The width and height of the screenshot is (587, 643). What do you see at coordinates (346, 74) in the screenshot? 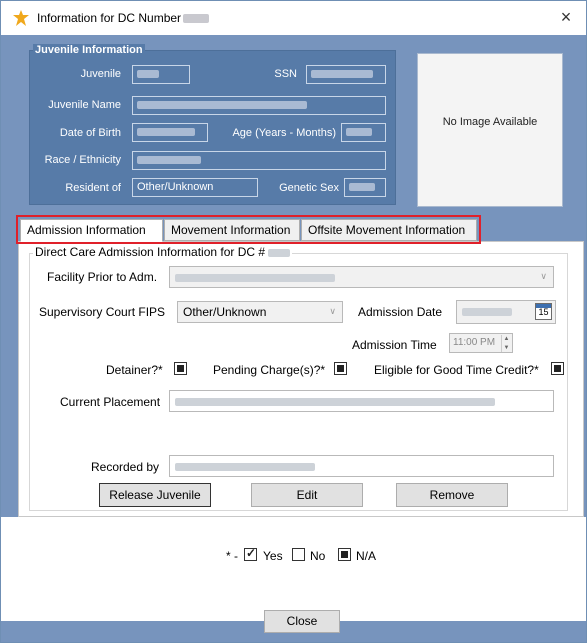
I see `ssn-field` at bounding box center [346, 74].